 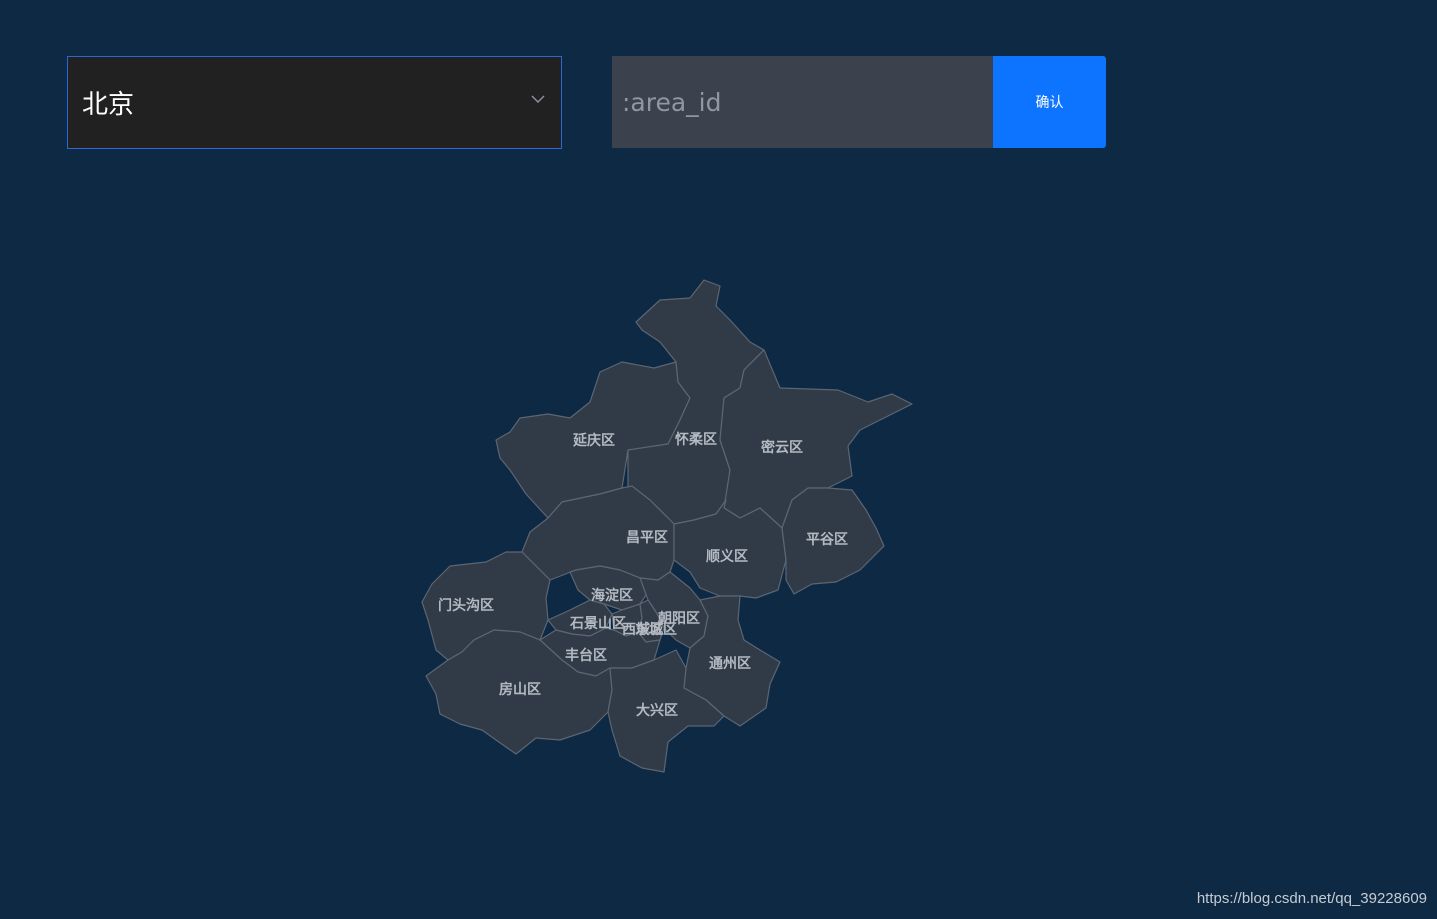 What do you see at coordinates (827, 540) in the screenshot?
I see `label-pinggu: 平谷区` at bounding box center [827, 540].